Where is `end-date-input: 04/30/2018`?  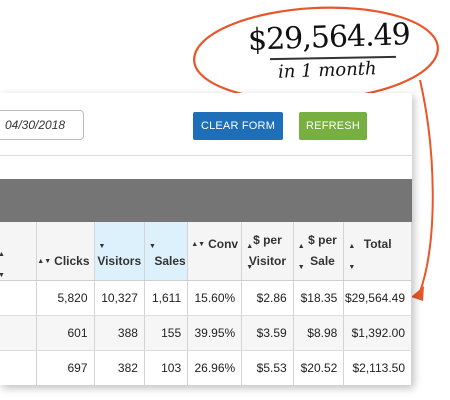
end-date-input: 04/30/2018 is located at coordinates (42, 125).